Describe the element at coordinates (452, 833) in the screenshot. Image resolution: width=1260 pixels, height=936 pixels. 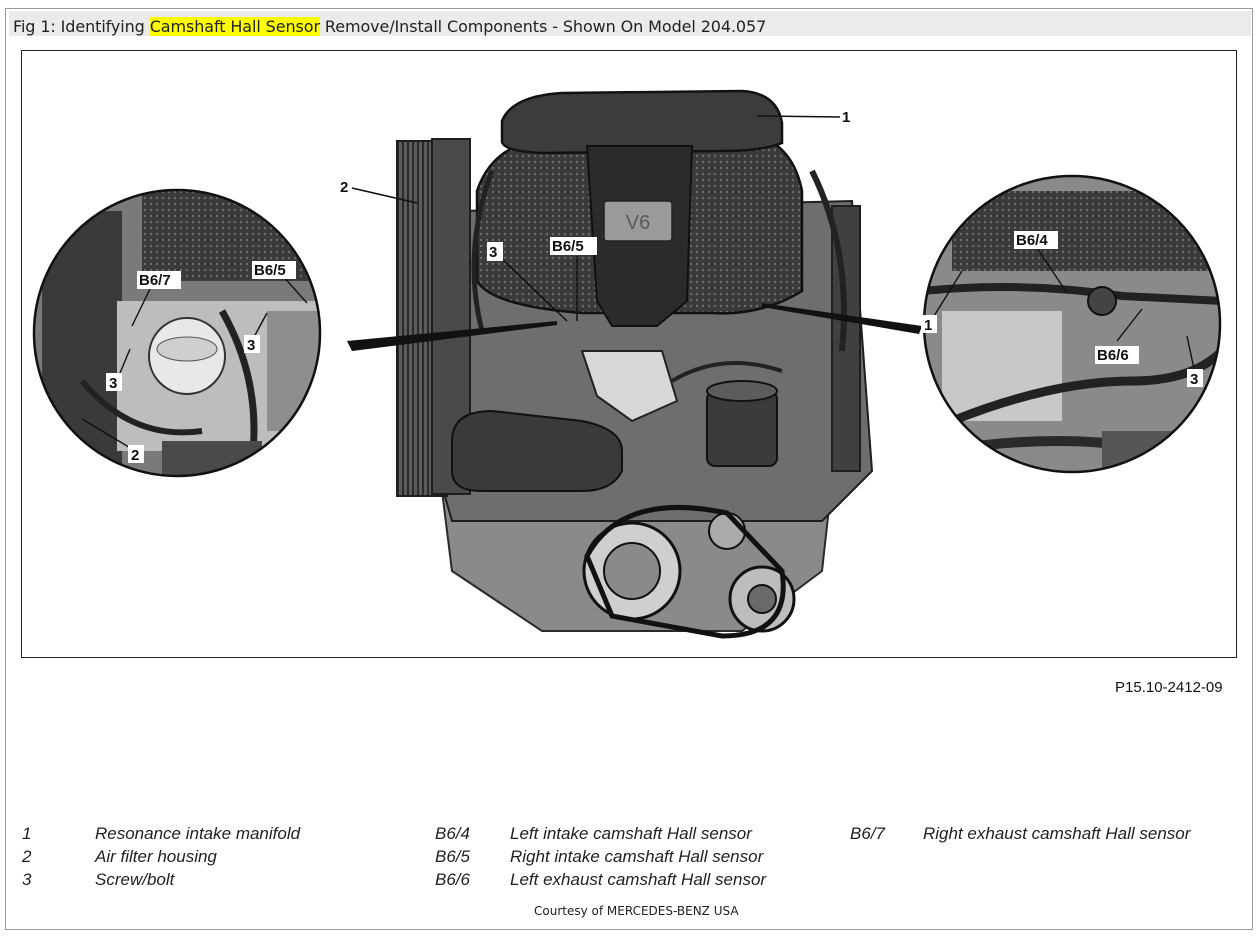
I see `legend-key: B6/4` at that location.